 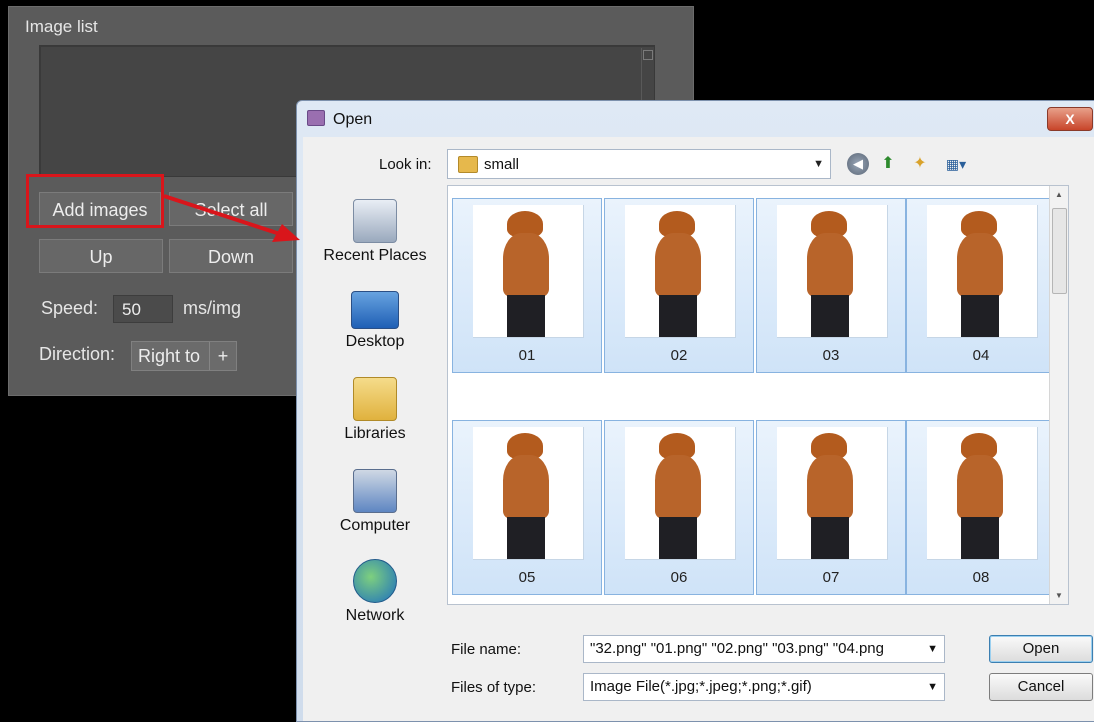 I want to click on libraries-icon, so click(x=375, y=399).